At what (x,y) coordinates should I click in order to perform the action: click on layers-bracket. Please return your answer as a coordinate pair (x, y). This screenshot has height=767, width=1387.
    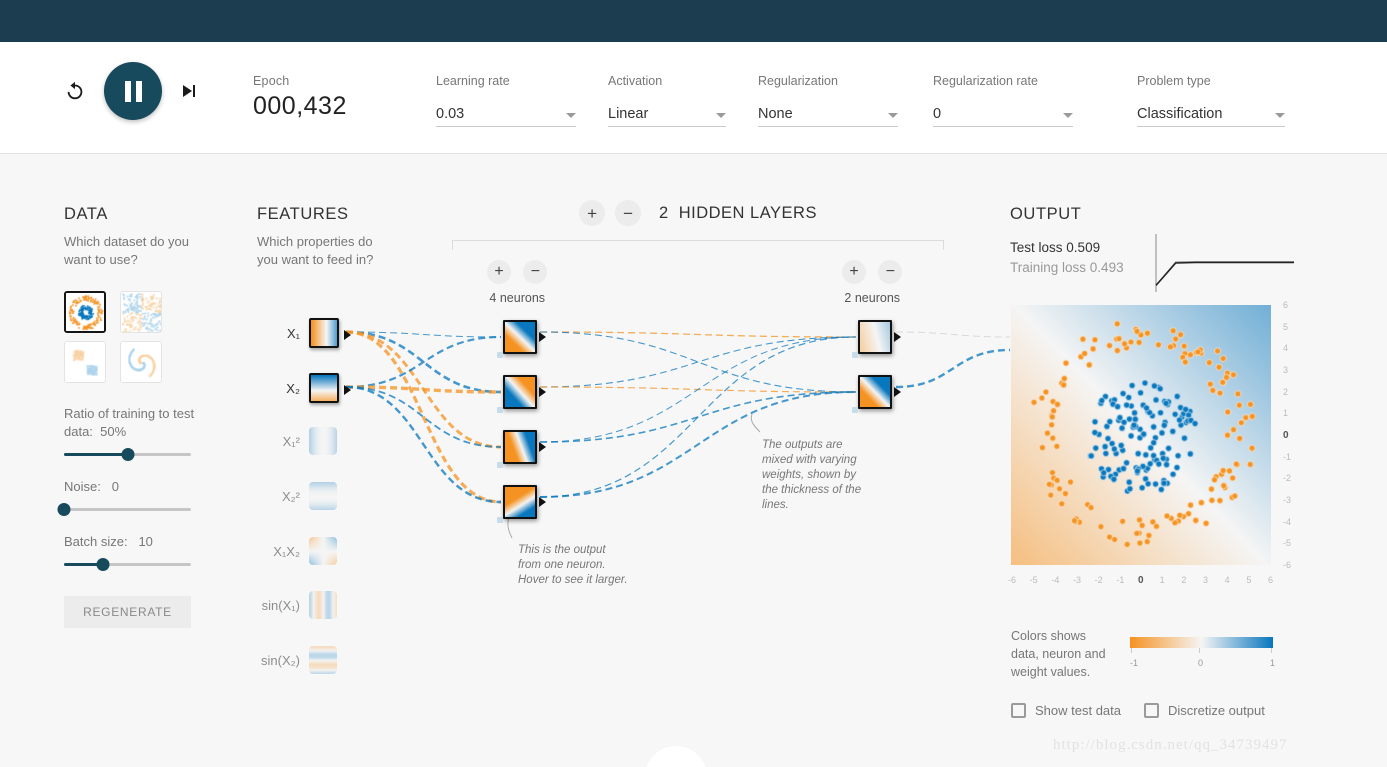
    Looking at the image, I should click on (698, 245).